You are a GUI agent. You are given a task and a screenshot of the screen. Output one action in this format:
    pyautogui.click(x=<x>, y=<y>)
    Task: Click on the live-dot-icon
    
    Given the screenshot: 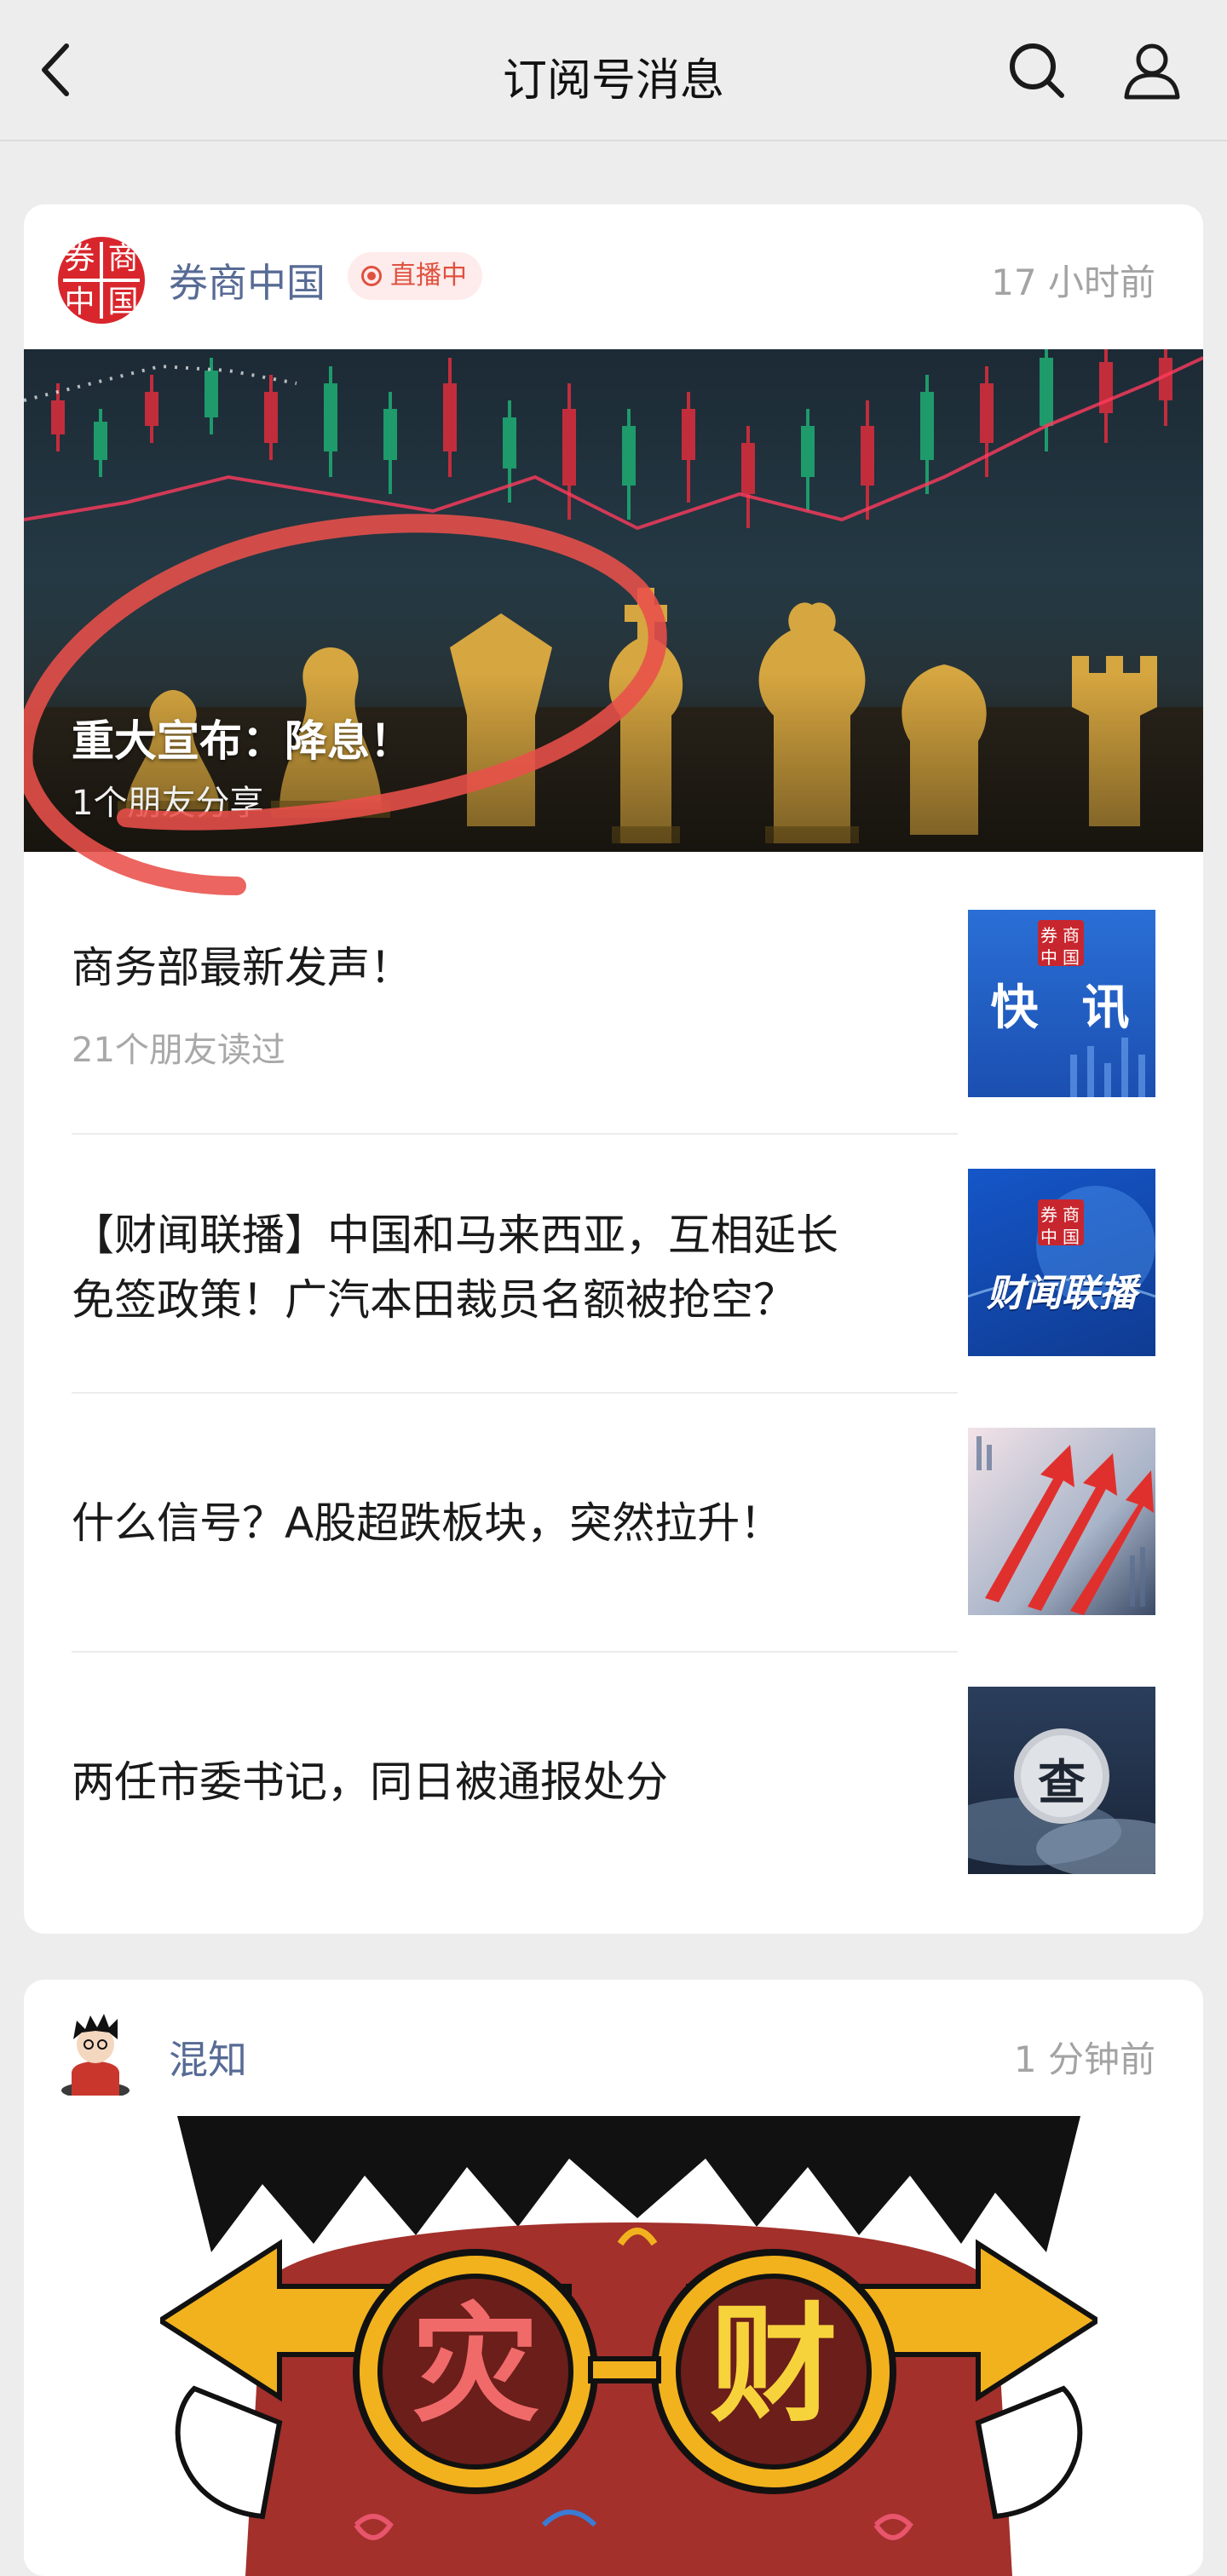 What is the action you would take?
    pyautogui.click(x=371, y=276)
    